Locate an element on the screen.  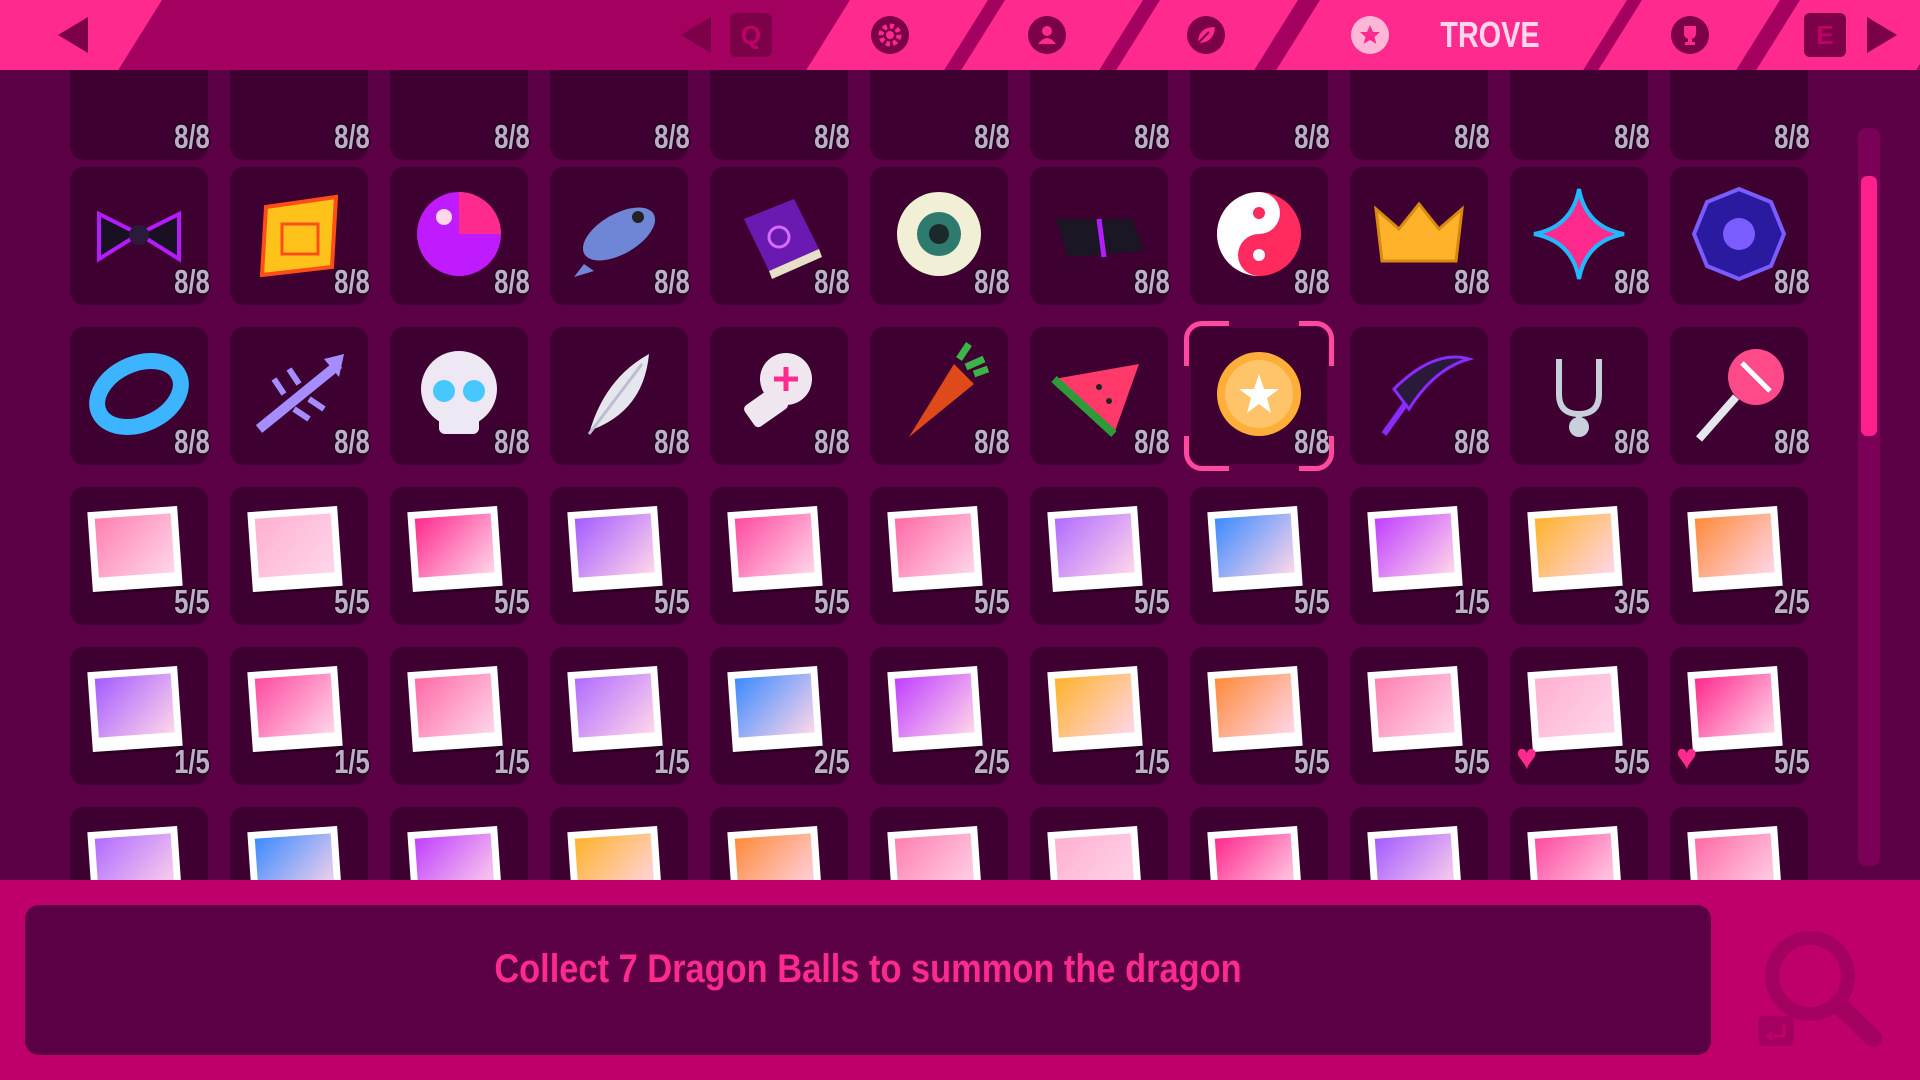
trove-item-tile: 3/5 is located at coordinates (1580, 556).